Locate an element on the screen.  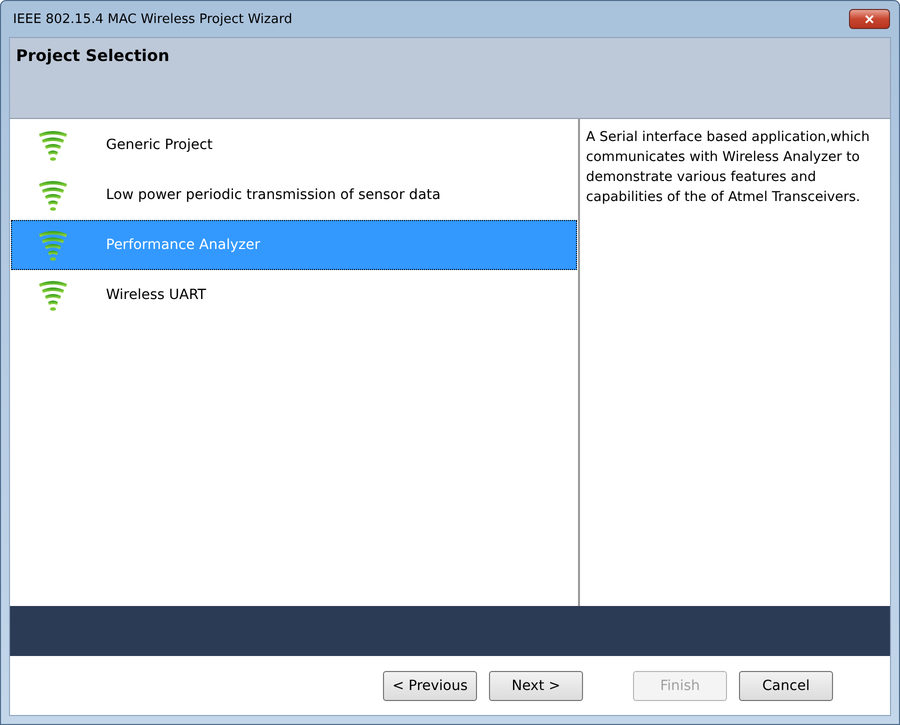
project-item: Wireless UART is located at coordinates (294, 295).